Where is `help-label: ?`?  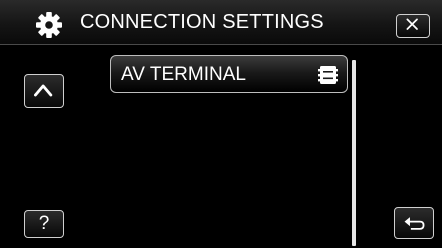 help-label: ? is located at coordinates (44, 223).